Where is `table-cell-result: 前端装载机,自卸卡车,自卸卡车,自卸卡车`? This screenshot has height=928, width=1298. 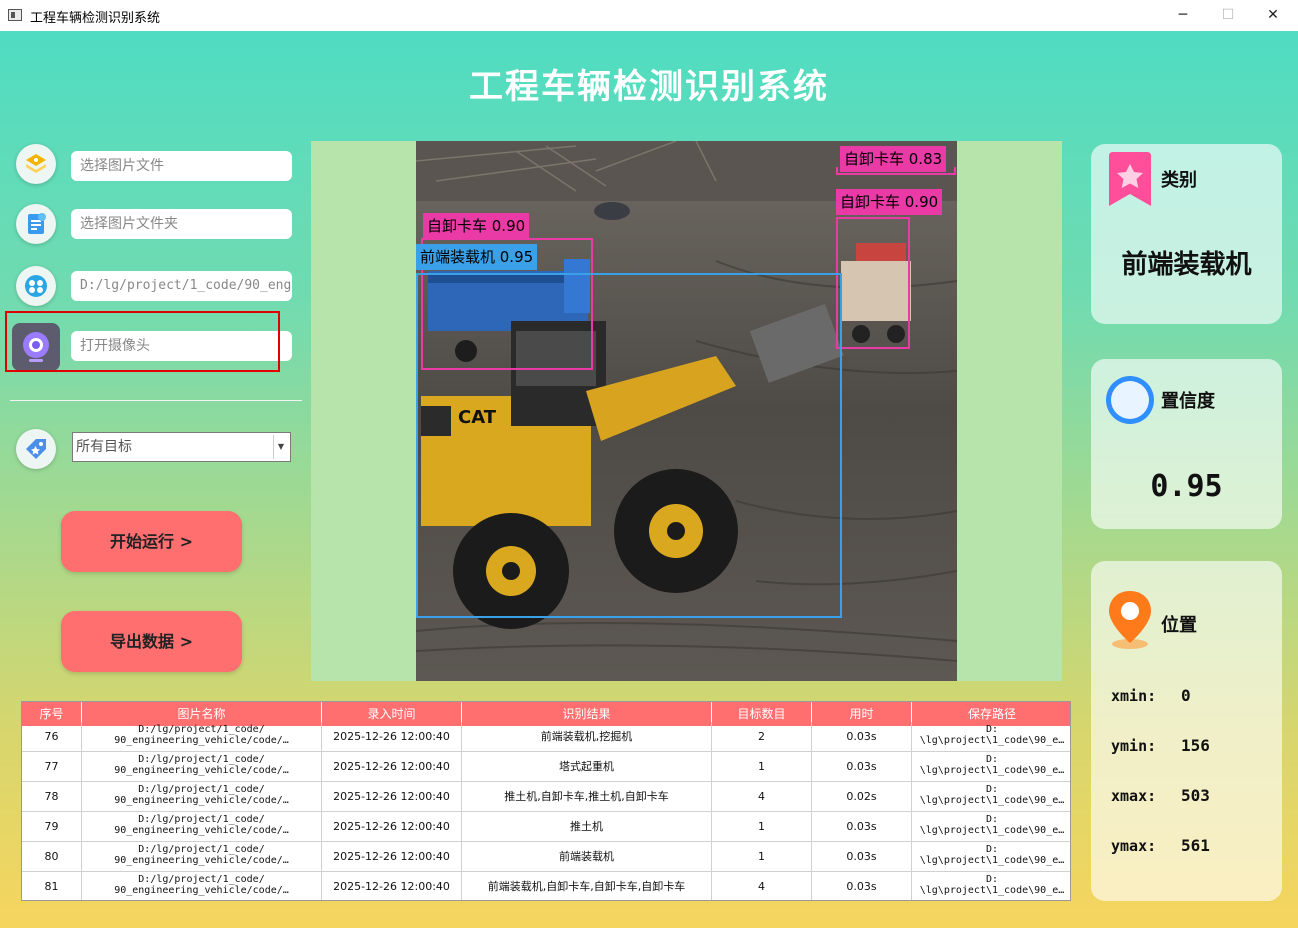 table-cell-result: 前端装载机,自卸卡车,自卸卡车,自卸卡车 is located at coordinates (587, 886).